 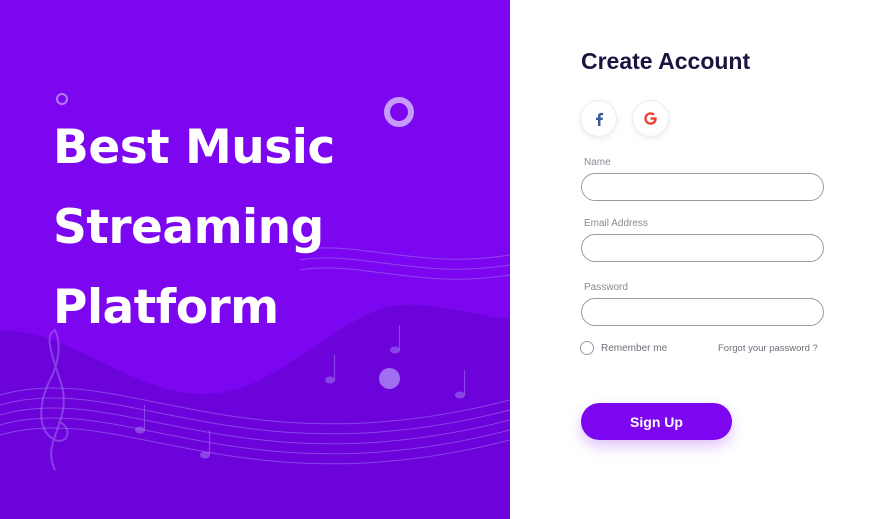 I want to click on sign-up-button: Sign Up, so click(x=656, y=421).